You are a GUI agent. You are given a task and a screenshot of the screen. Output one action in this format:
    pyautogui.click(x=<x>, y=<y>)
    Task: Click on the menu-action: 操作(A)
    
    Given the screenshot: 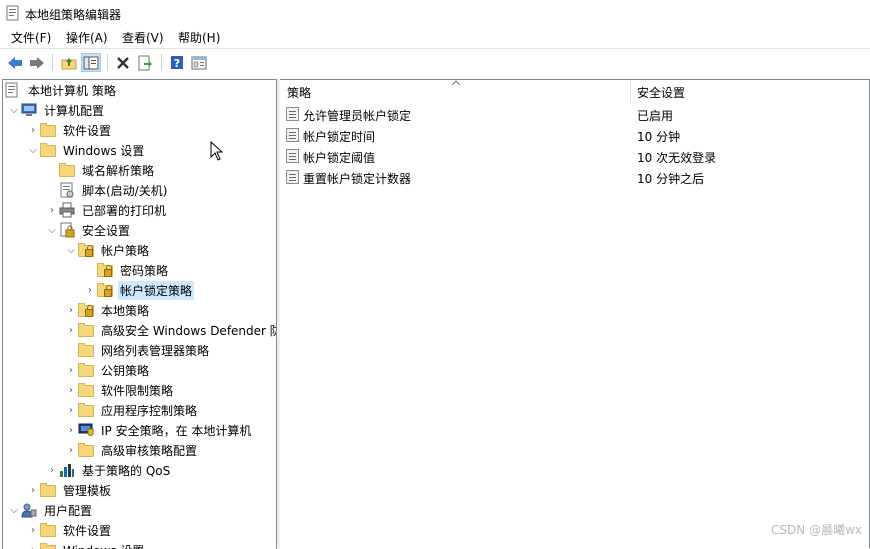 What is the action you would take?
    pyautogui.click(x=87, y=37)
    